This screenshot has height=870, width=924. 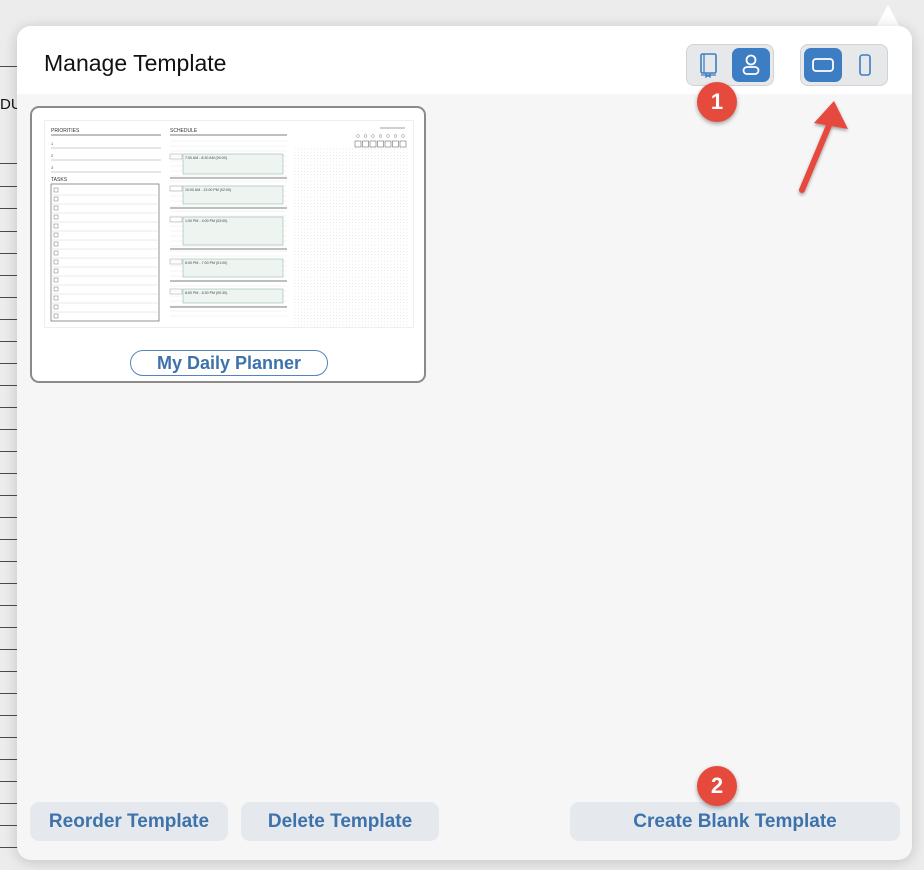 I want to click on delete-template-button: Delete Template, so click(x=340, y=821).